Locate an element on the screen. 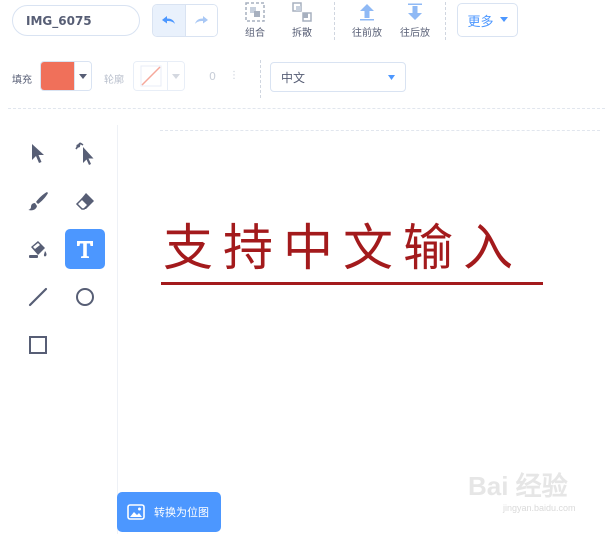  more-button: 更多 is located at coordinates (487, 20).